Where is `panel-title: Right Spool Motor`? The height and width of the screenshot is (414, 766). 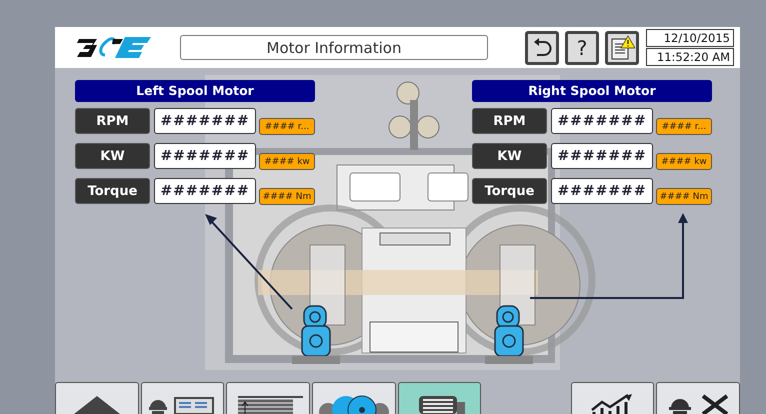 panel-title: Right Spool Motor is located at coordinates (592, 91).